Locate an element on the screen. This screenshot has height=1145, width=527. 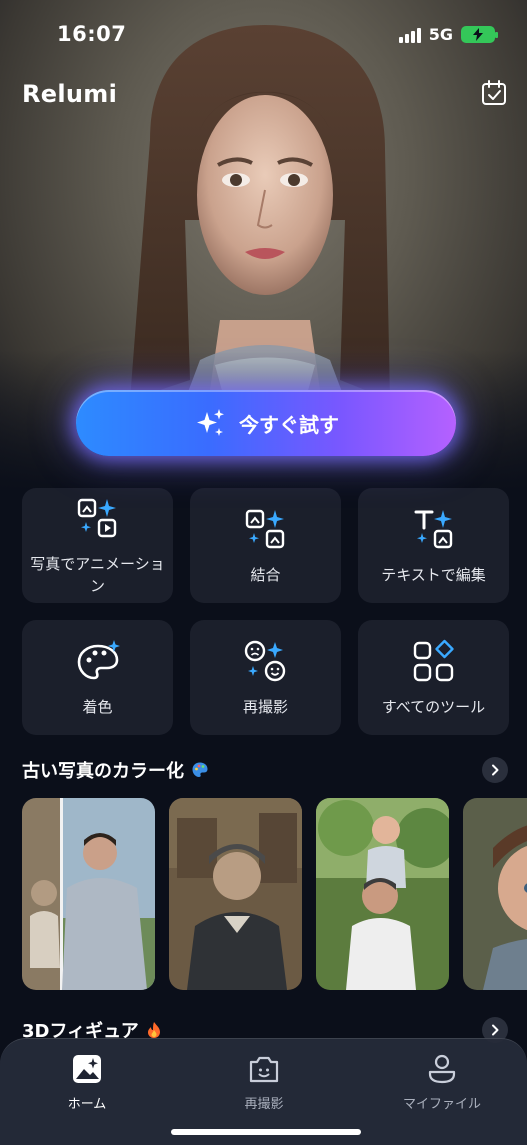
status-indicators: 5G is located at coordinates (448, 34).